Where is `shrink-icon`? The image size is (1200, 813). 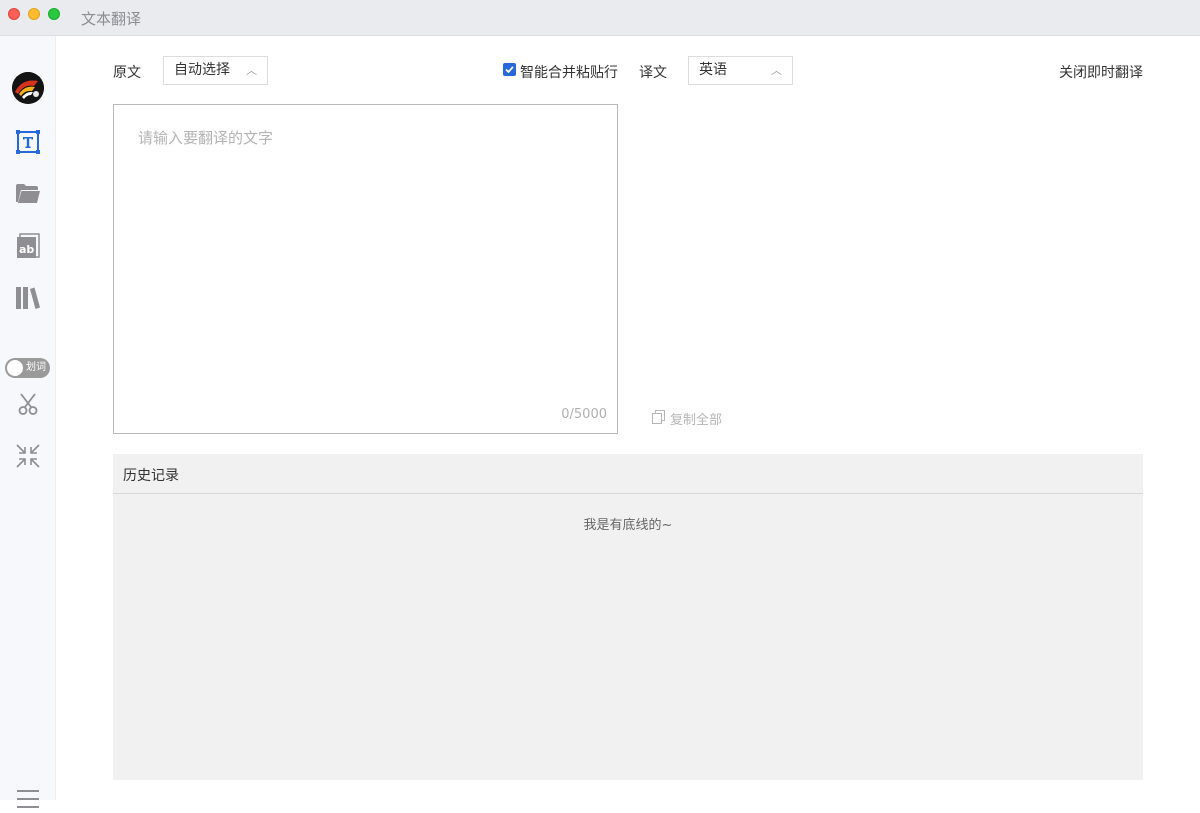 shrink-icon is located at coordinates (28, 458).